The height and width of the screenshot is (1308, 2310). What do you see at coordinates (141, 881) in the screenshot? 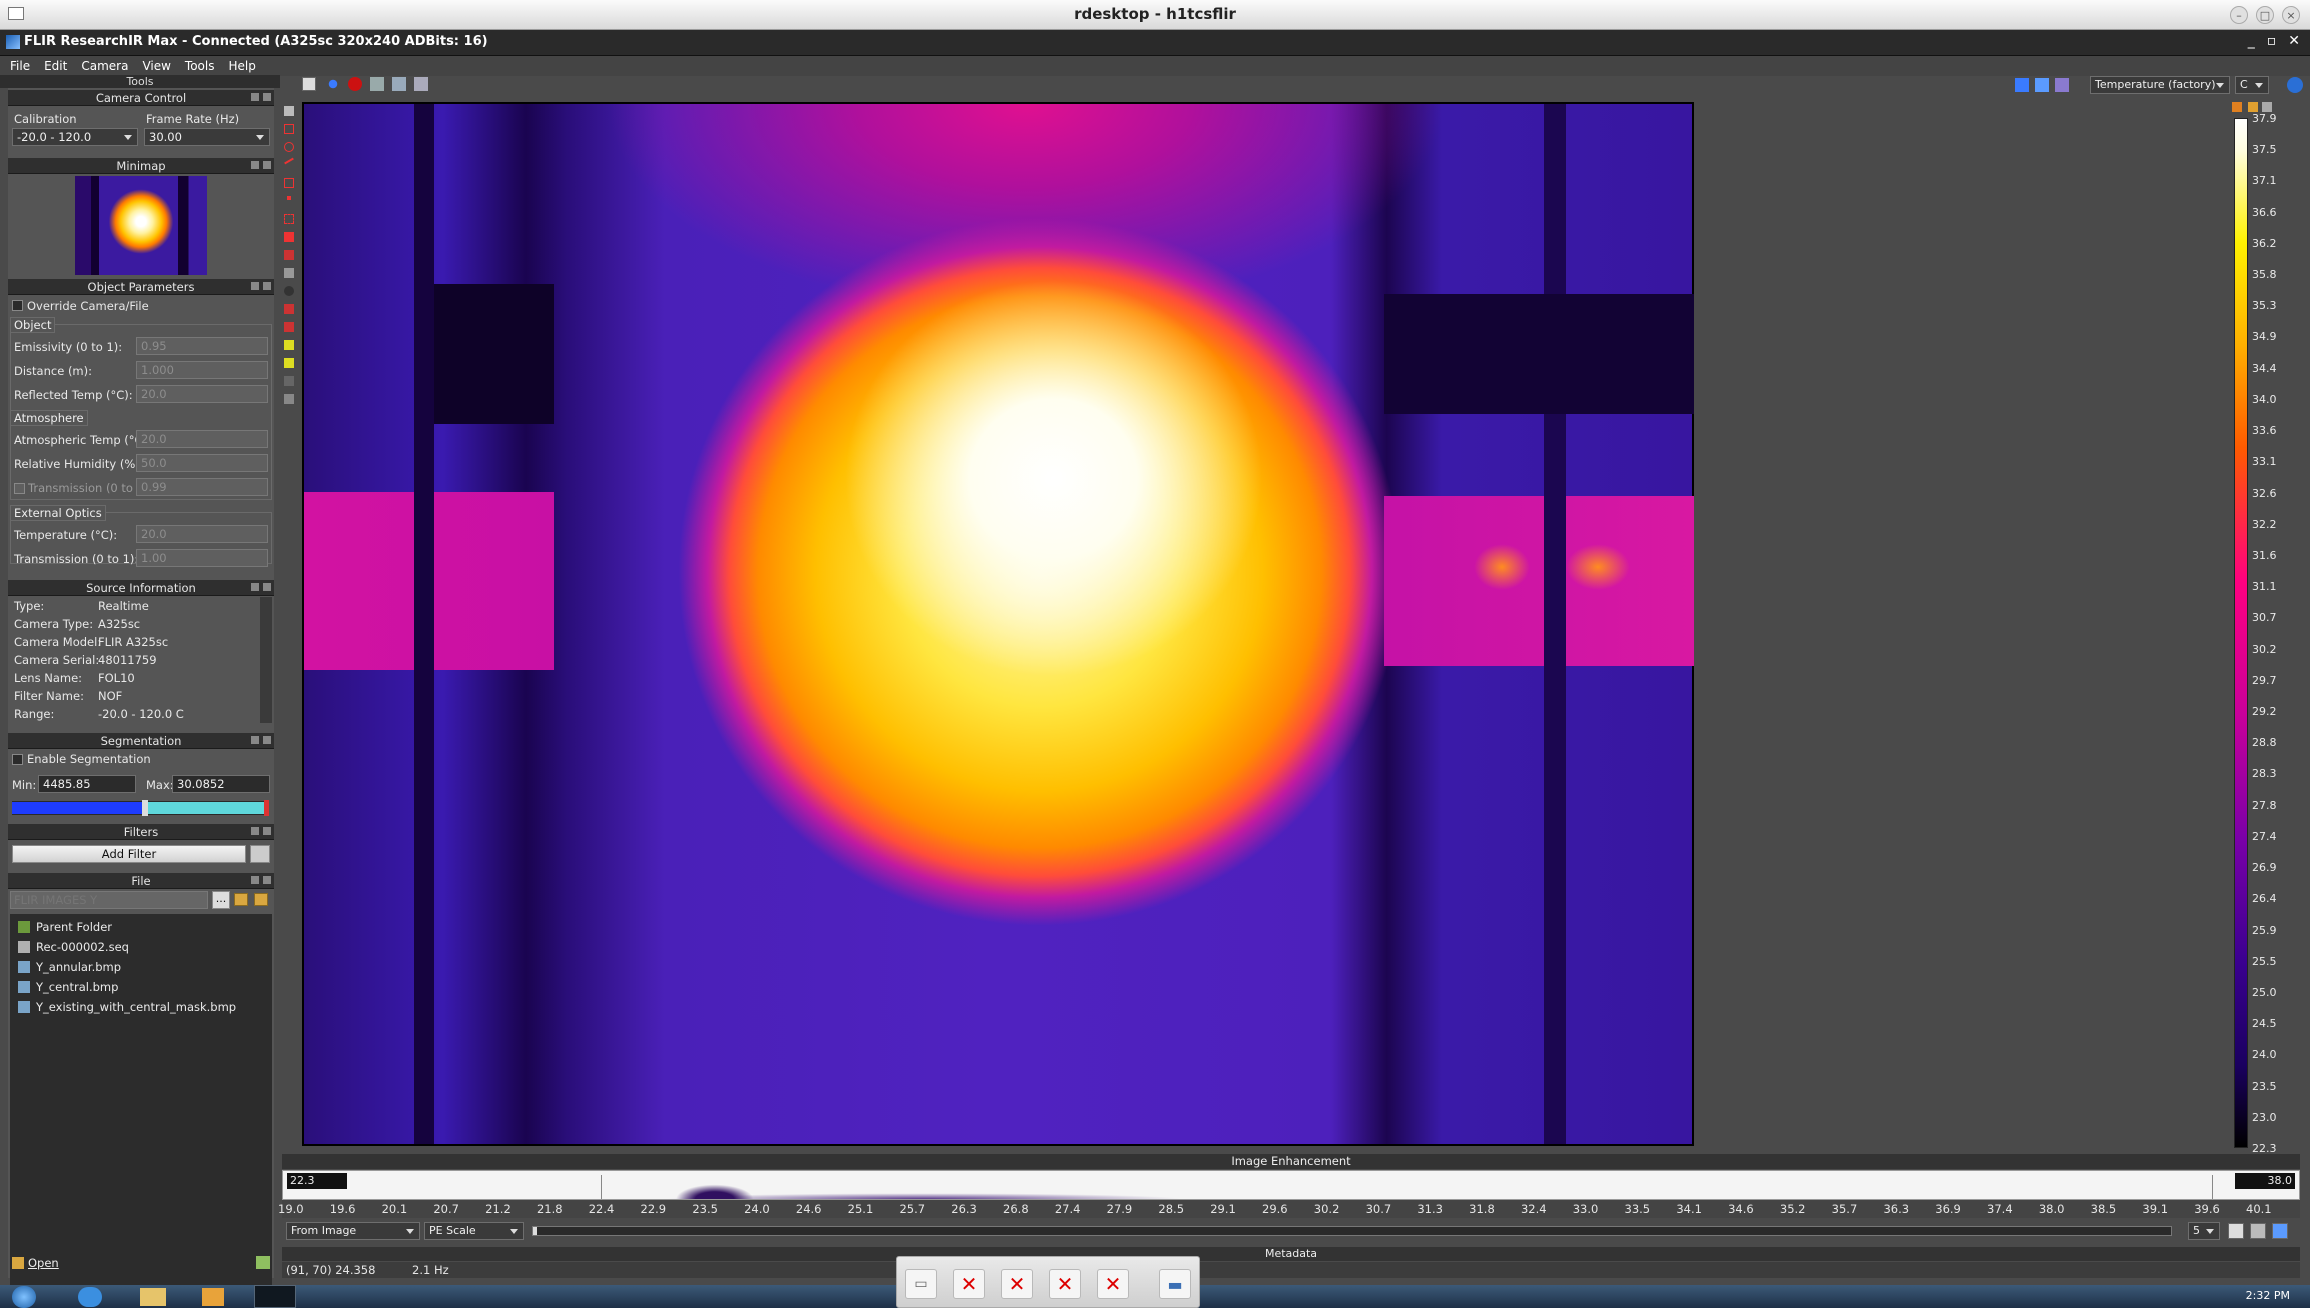
I see `file-header: File` at bounding box center [141, 881].